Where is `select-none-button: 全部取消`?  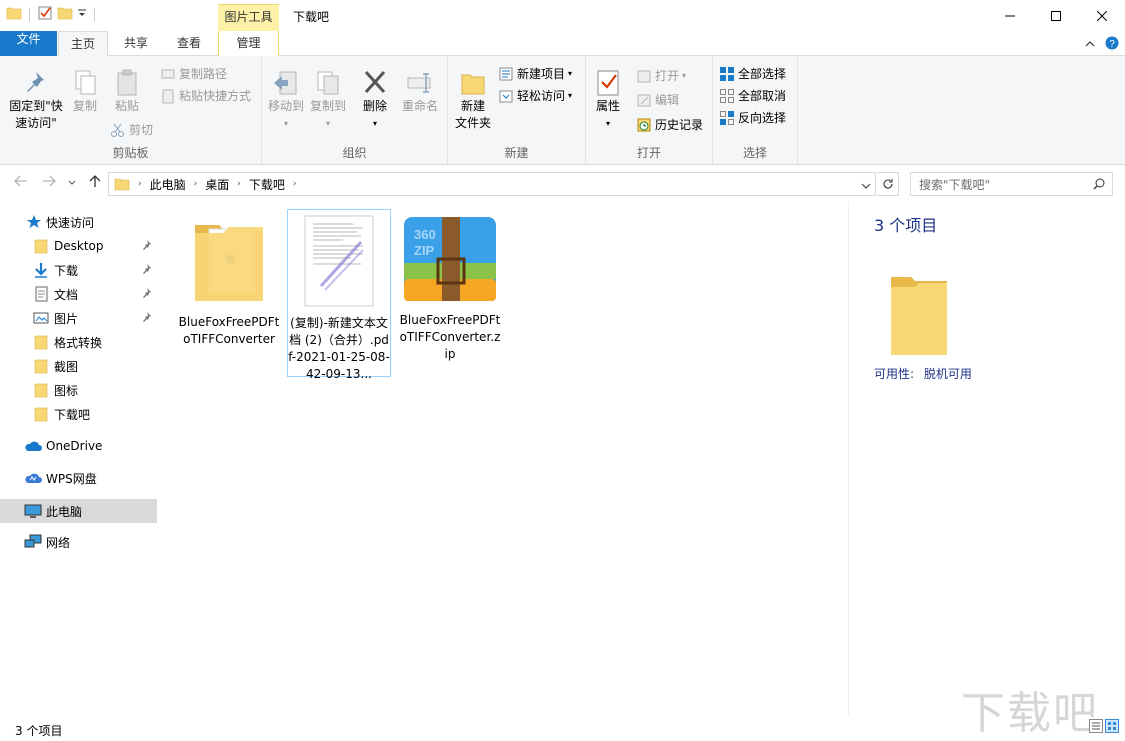 select-none-button: 全部取消 is located at coordinates (752, 95).